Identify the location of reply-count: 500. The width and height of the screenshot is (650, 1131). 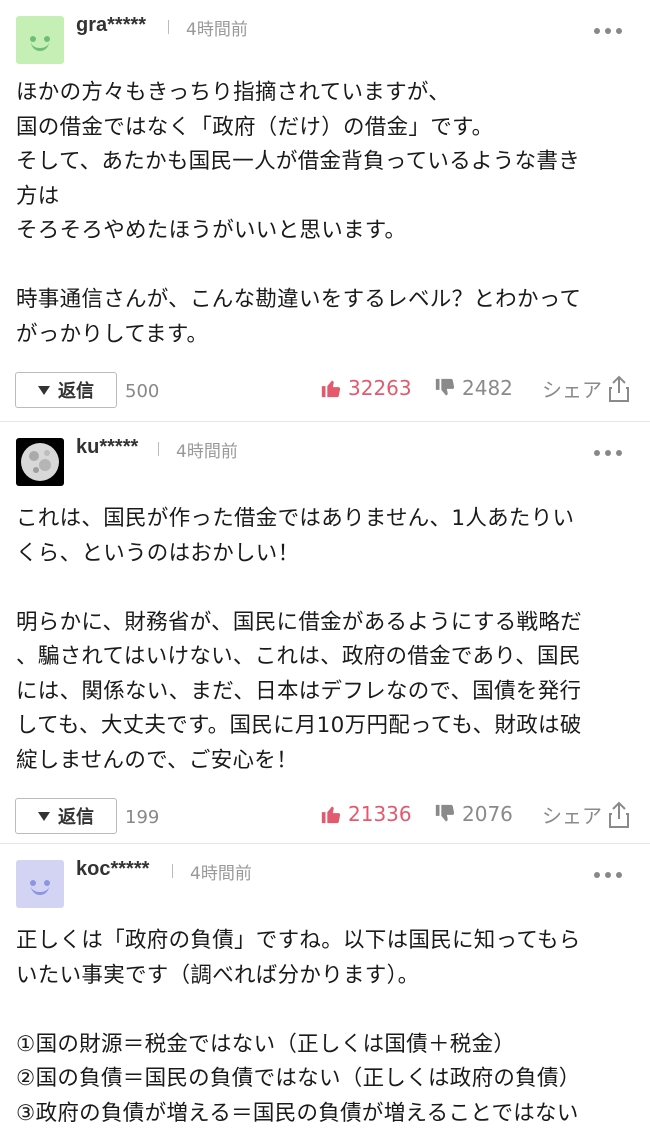
(142, 391).